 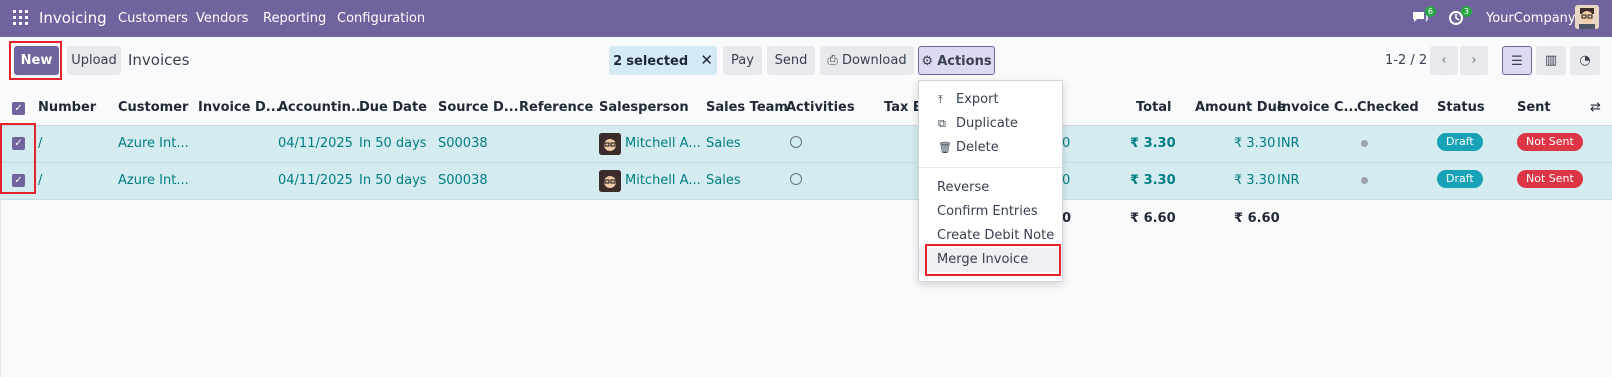 I want to click on gear-icon: ⚙, so click(x=927, y=61).